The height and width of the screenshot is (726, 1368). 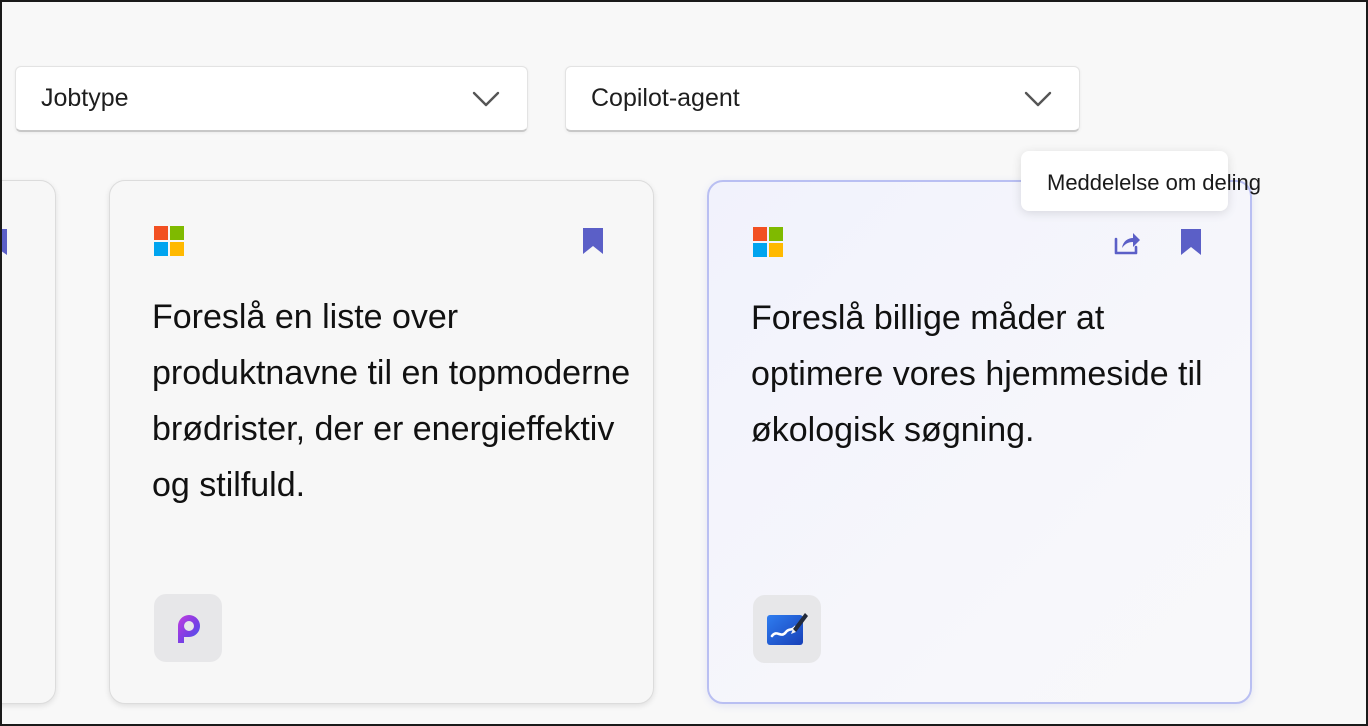 I want to click on share-icon, so click(x=1127, y=243).